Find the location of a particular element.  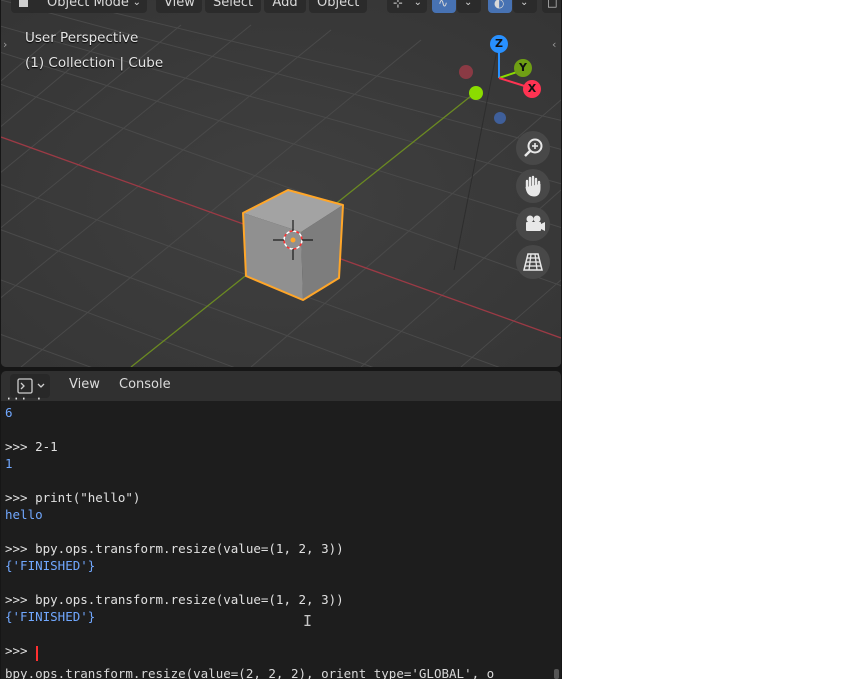

pan-button is located at coordinates (533, 186).